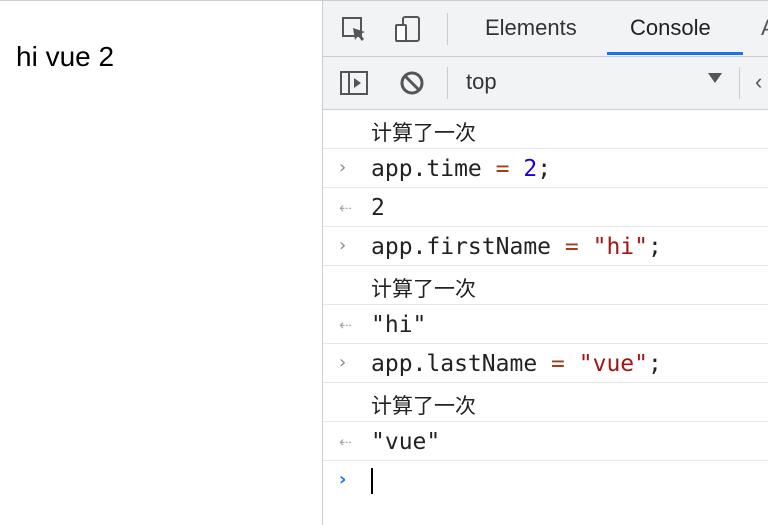 This screenshot has width=768, height=525. What do you see at coordinates (343, 479) in the screenshot?
I see `prompt-chevron-icon: ›` at bounding box center [343, 479].